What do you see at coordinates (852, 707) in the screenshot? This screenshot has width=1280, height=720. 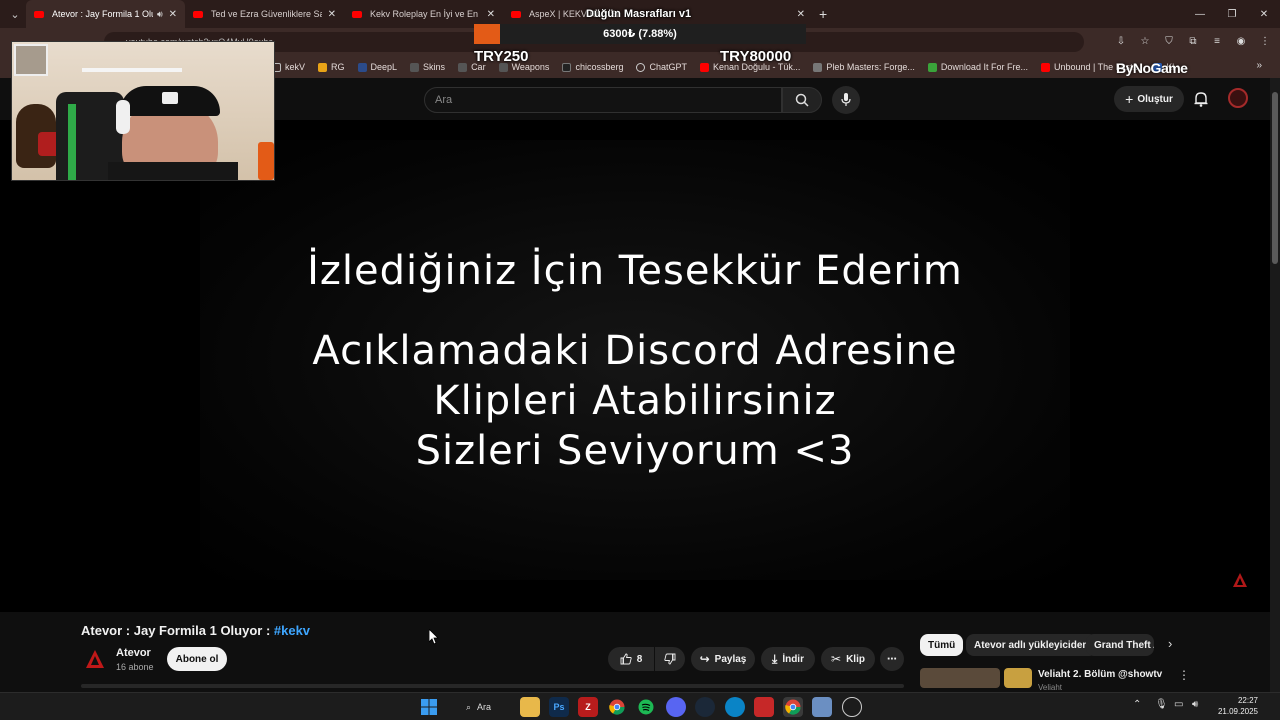 I see `obs-icon` at bounding box center [852, 707].